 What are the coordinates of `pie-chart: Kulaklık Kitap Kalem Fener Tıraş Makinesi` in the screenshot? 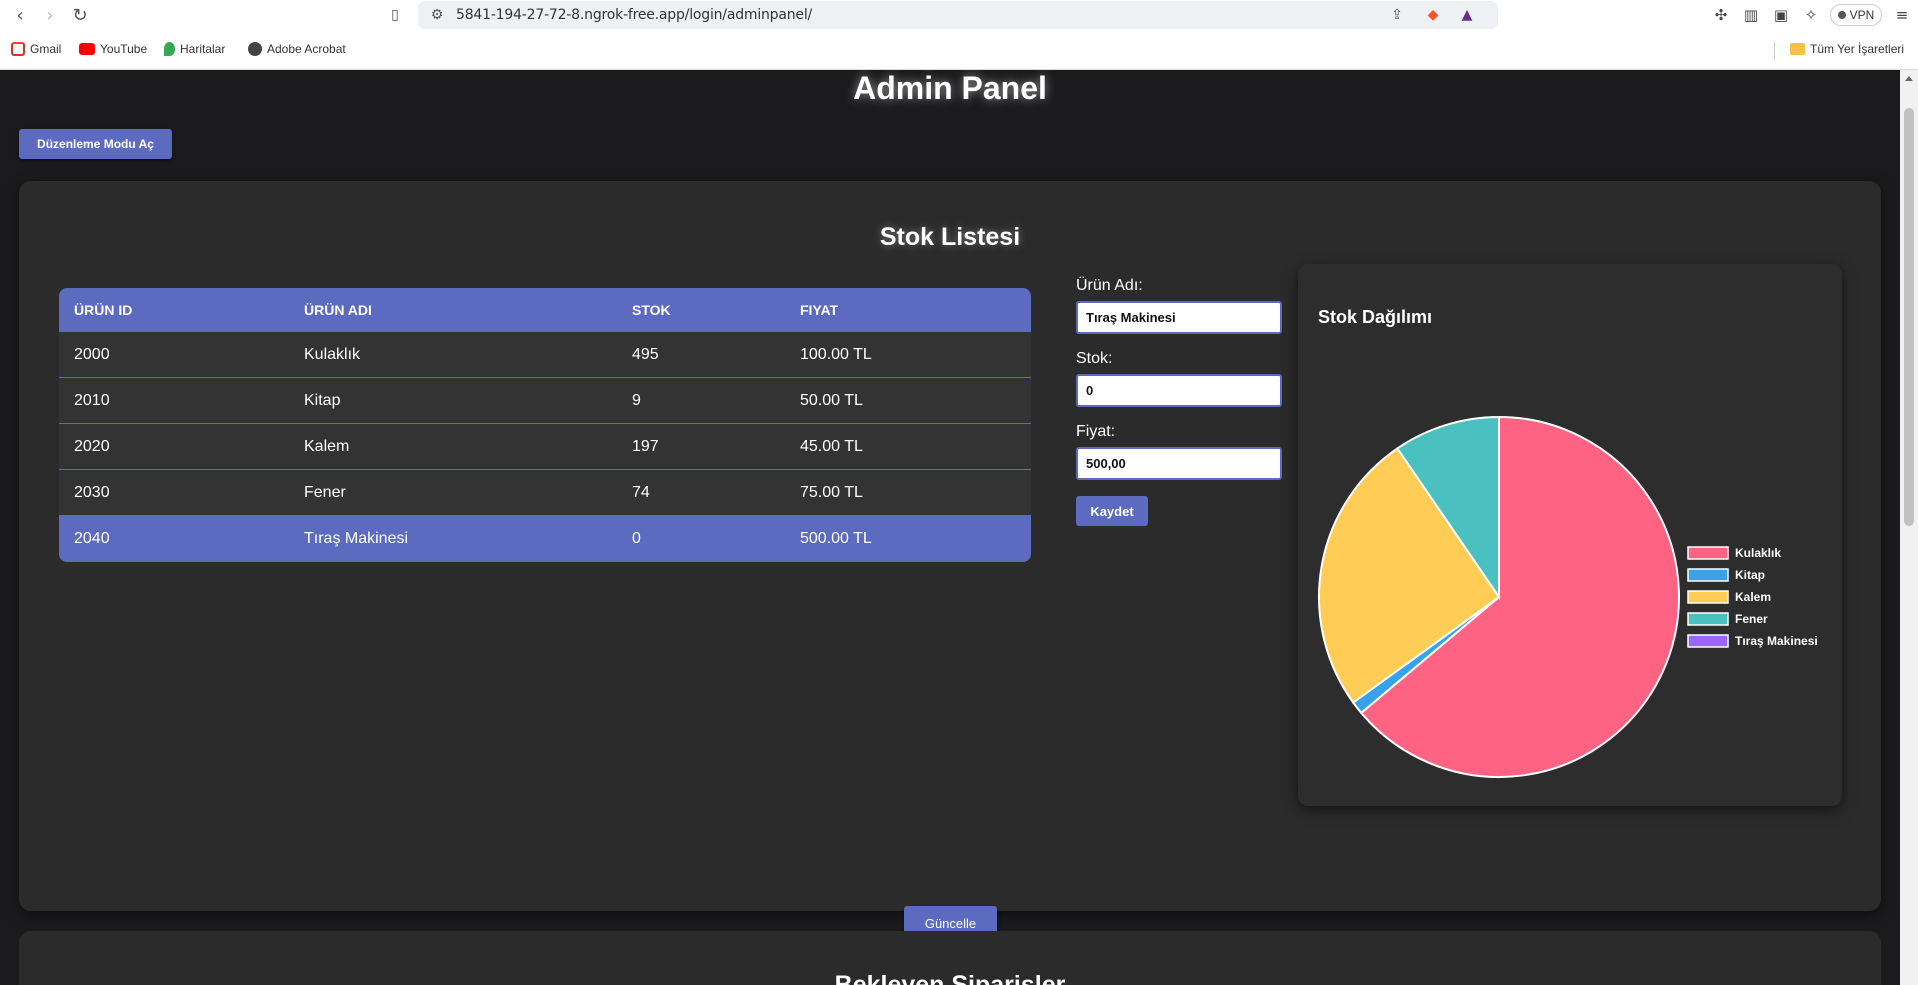 It's located at (1568, 596).